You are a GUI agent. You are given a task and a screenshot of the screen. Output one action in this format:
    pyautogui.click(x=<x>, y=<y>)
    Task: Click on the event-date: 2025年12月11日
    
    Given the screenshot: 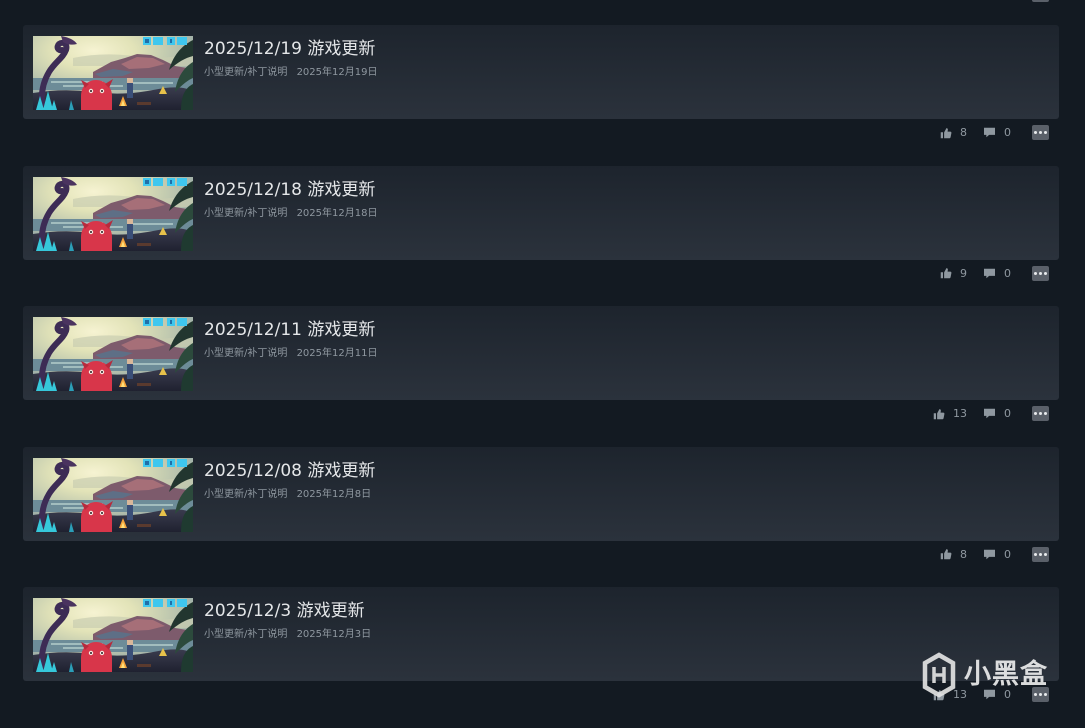 What is the action you would take?
    pyautogui.click(x=337, y=353)
    